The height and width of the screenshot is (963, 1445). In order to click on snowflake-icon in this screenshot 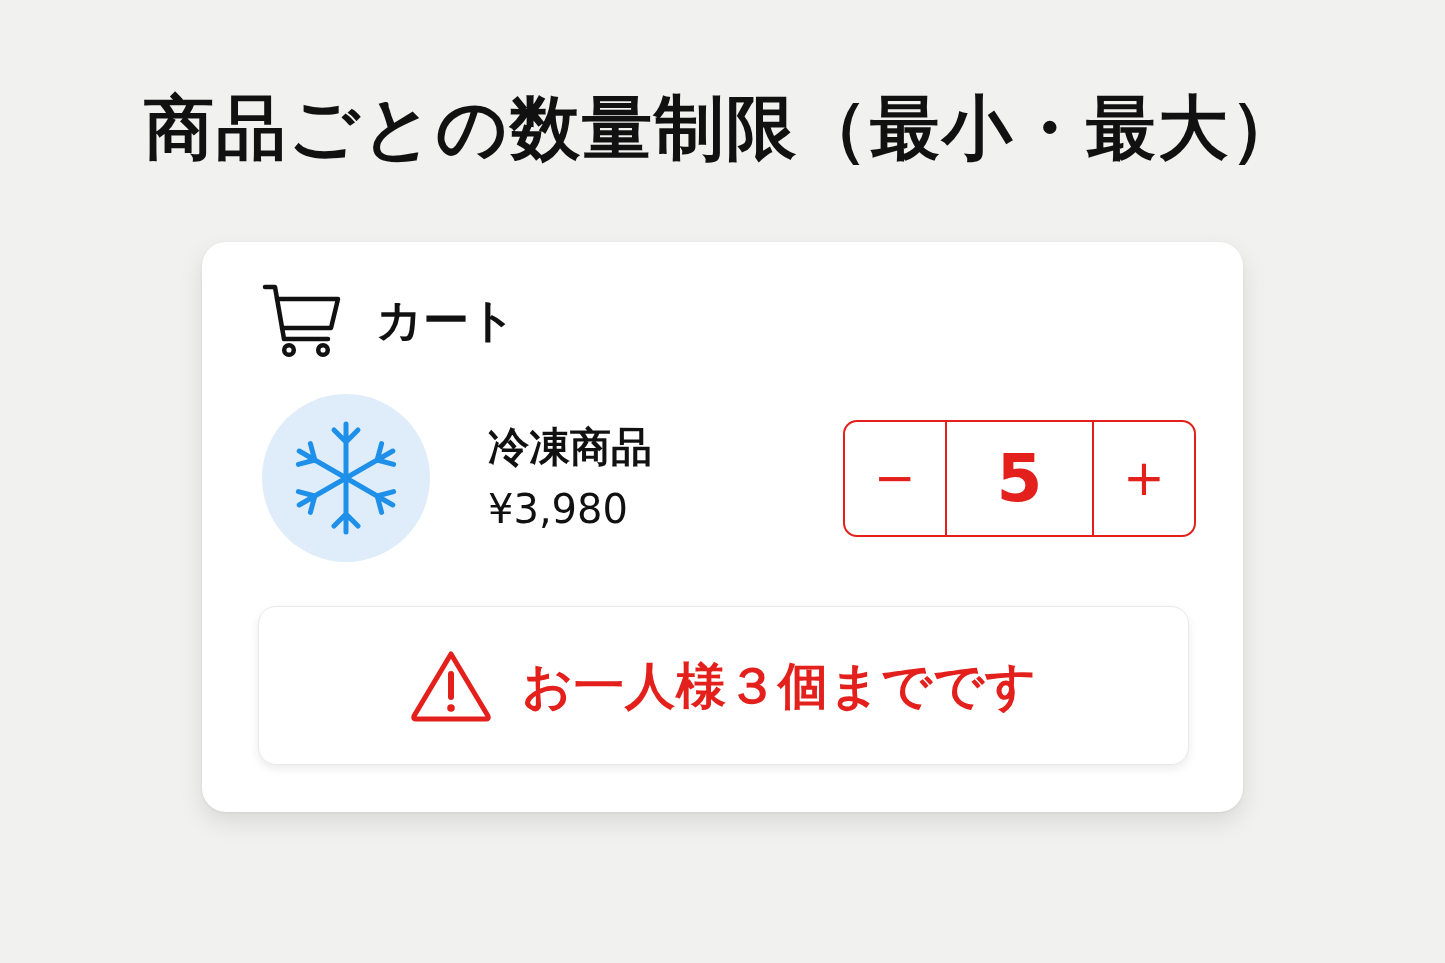, I will do `click(346, 478)`.